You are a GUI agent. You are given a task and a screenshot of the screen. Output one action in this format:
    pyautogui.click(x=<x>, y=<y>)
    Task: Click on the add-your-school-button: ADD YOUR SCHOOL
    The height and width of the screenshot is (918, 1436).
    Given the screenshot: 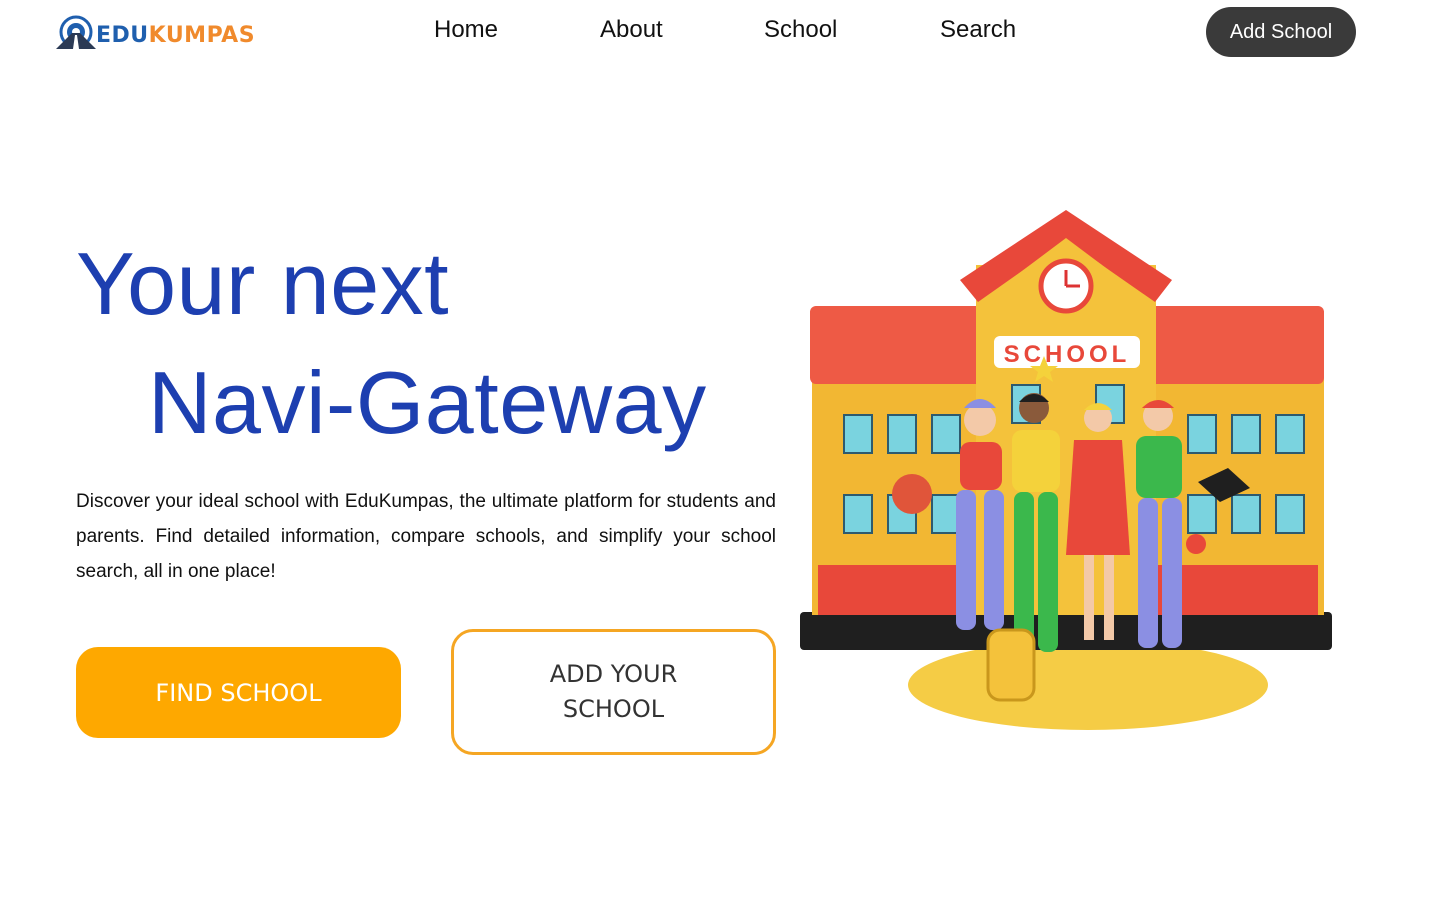 What is the action you would take?
    pyautogui.click(x=613, y=692)
    